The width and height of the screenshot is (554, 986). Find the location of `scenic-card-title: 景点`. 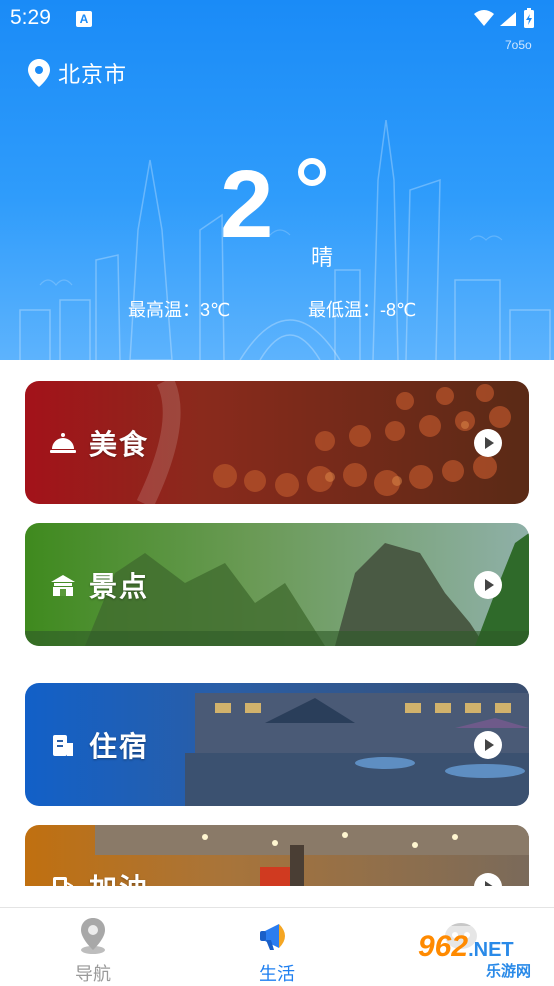

scenic-card-title: 景点 is located at coordinates (99, 584).